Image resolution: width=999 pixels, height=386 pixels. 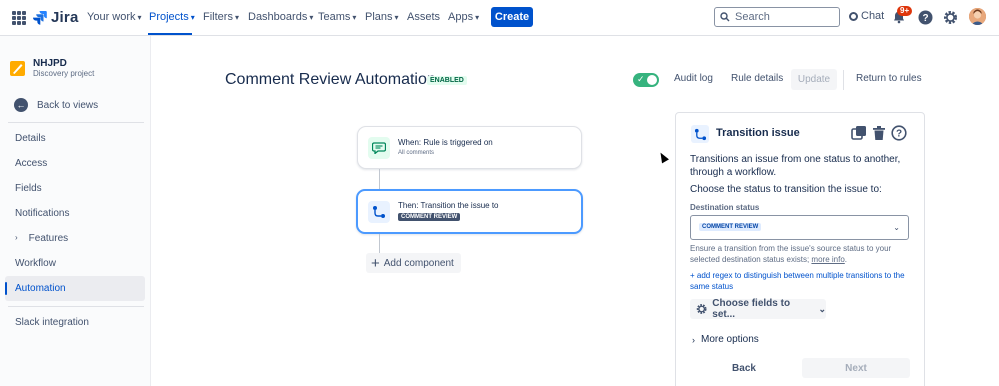 I want to click on gear-icon, so click(x=701, y=309).